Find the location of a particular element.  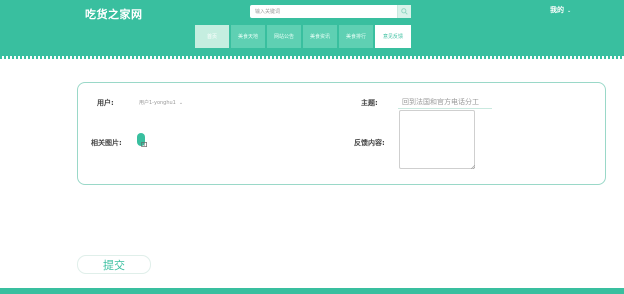

search-box is located at coordinates (330, 11).